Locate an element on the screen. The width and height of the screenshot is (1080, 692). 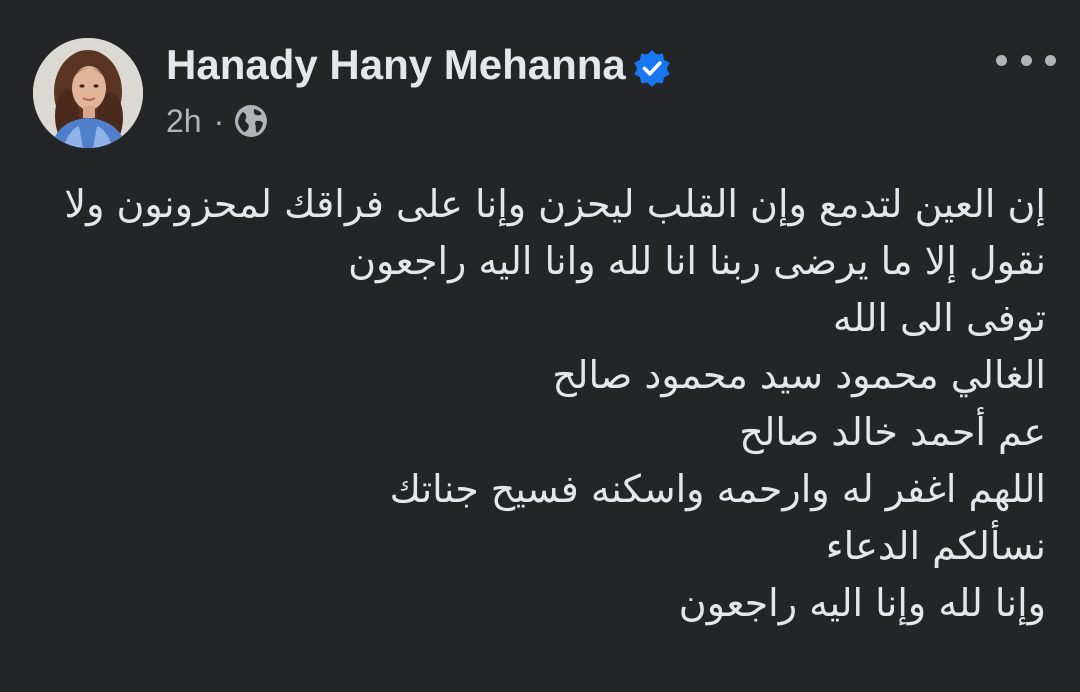
post-timestamp: 2h is located at coordinates (184, 121).